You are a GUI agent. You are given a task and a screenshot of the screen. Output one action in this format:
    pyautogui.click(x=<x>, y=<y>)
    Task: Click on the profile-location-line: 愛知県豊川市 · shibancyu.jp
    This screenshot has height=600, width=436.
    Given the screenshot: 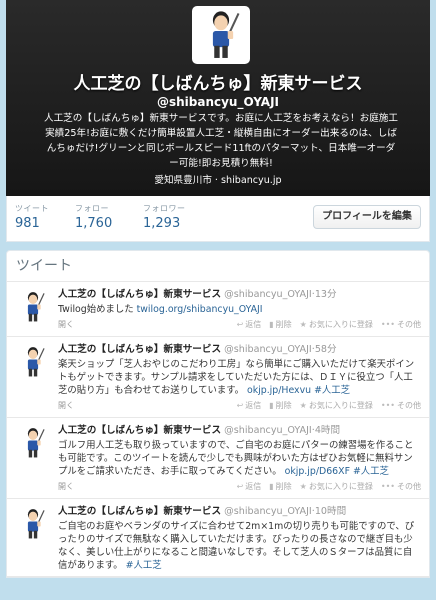 What is the action you would take?
    pyautogui.click(x=218, y=179)
    